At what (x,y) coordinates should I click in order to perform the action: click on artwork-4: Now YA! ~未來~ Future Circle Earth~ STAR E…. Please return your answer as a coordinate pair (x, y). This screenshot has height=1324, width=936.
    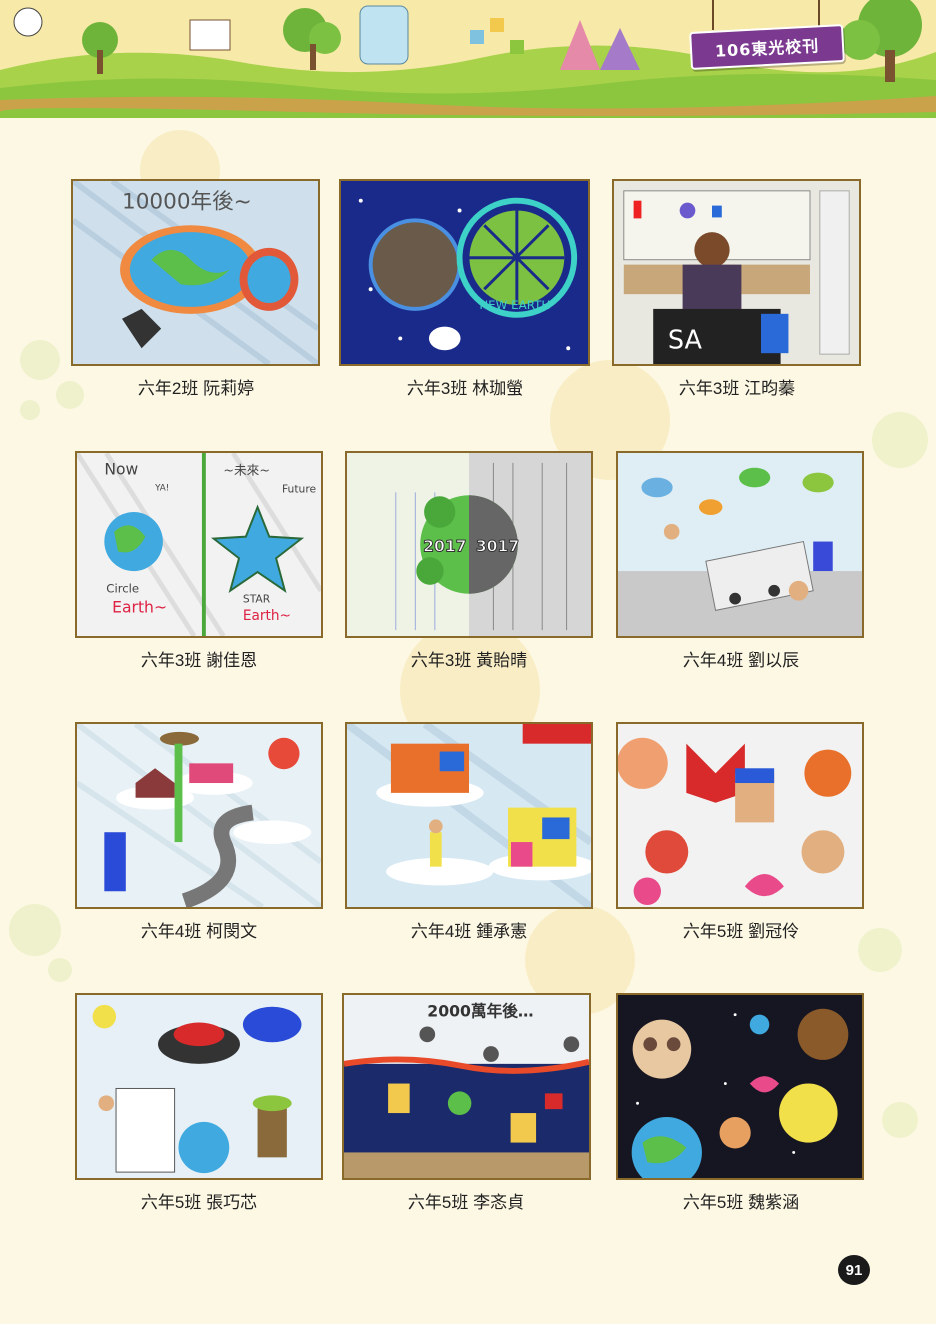
    Looking at the image, I should click on (199, 544).